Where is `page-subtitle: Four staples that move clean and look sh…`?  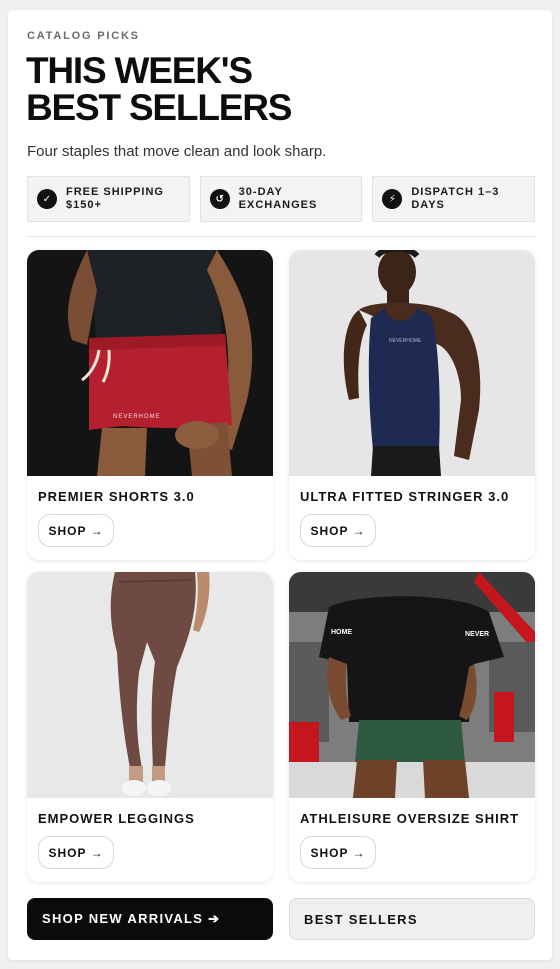 page-subtitle: Four staples that move clean and look sh… is located at coordinates (177, 151).